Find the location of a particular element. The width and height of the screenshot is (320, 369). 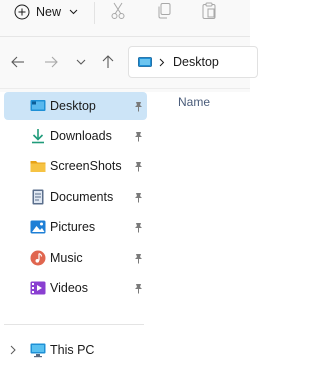

sidebar-item-videos: Videos is located at coordinates (75, 288).